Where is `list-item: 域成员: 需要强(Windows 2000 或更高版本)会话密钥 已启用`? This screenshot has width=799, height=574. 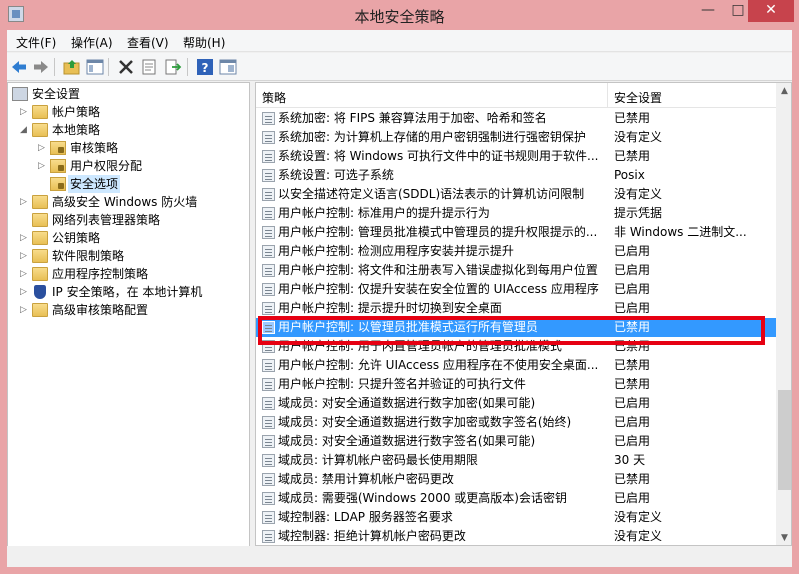 list-item: 域成员: 需要强(Windows 2000 或更高版本)会话密钥 已启用 is located at coordinates (516, 498).